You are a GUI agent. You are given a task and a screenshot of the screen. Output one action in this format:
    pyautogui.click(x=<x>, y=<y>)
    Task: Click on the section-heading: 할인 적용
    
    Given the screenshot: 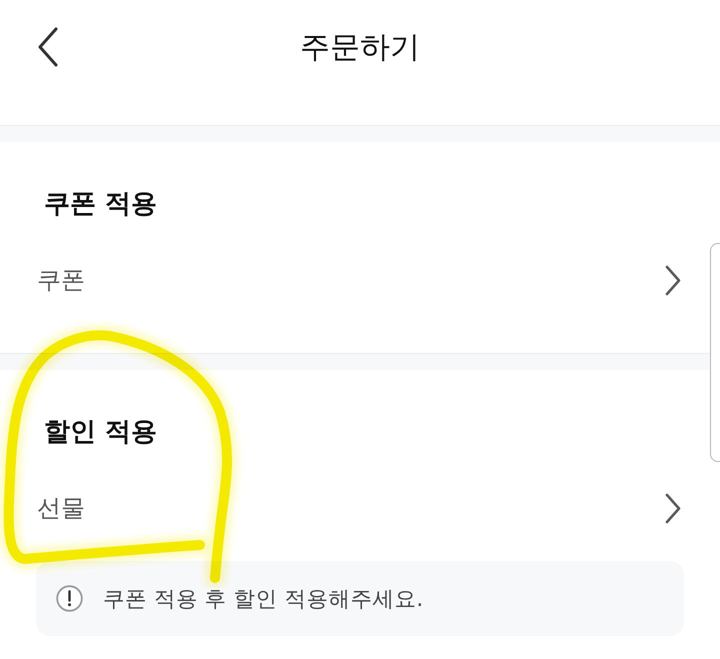 What is the action you would take?
    pyautogui.click(x=101, y=432)
    